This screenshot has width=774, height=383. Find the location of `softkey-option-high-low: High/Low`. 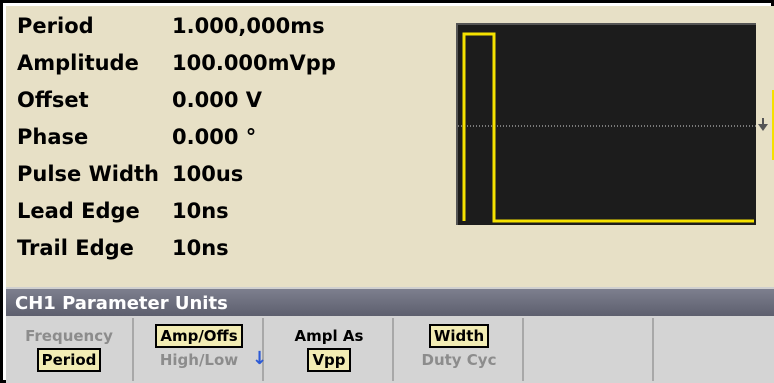

softkey-option-high-low: High/Low is located at coordinates (199, 360).